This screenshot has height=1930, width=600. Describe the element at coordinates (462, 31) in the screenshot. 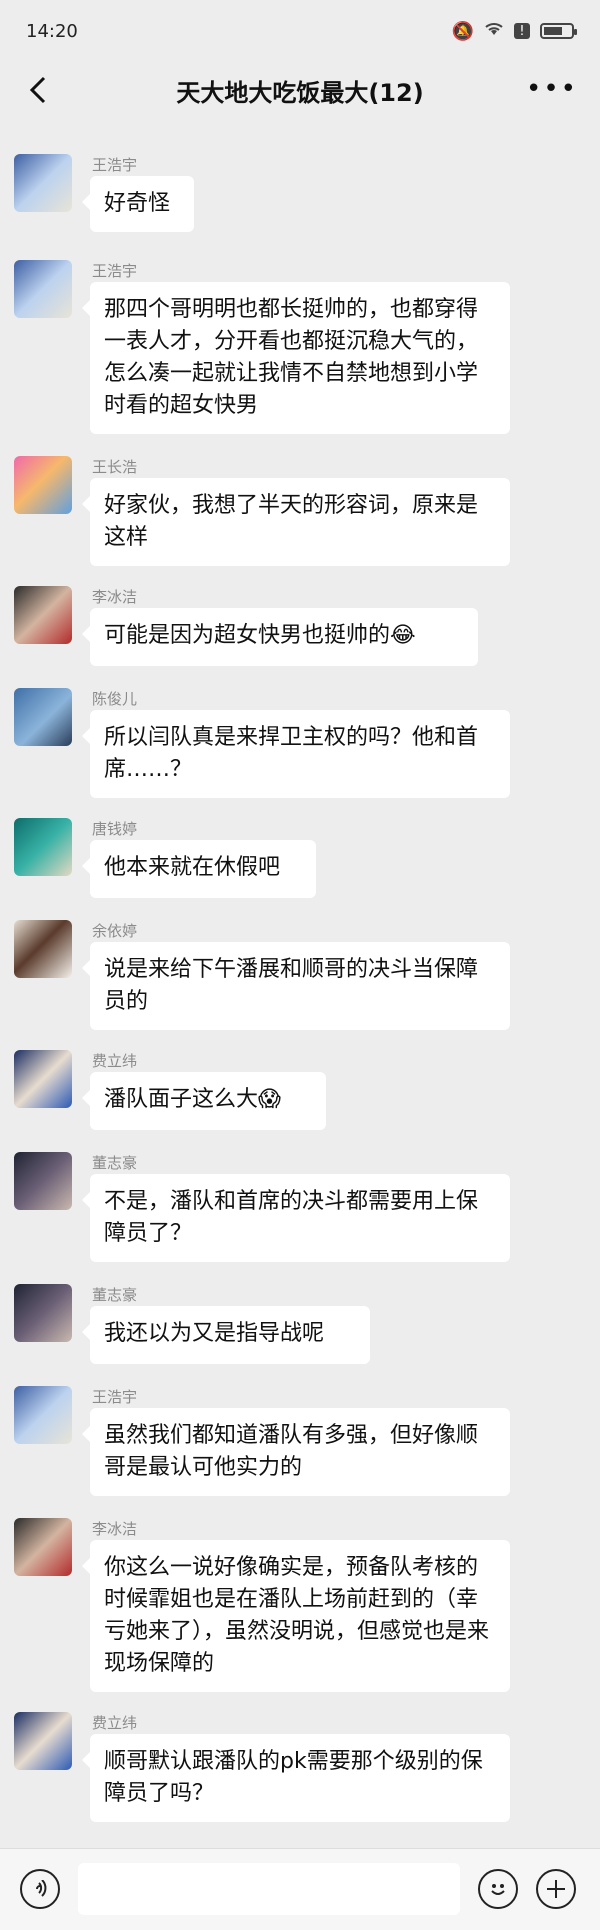

I see `mute-icon: 🔕` at that location.